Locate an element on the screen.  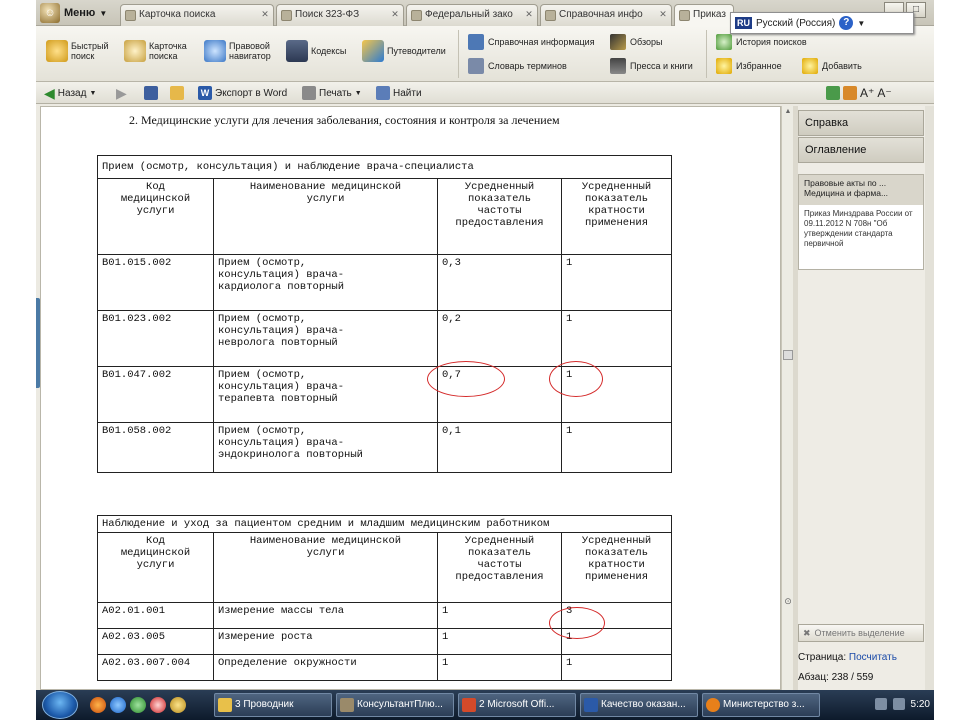
table-header: Код медицинской услуги is located at coordinates (155, 567).